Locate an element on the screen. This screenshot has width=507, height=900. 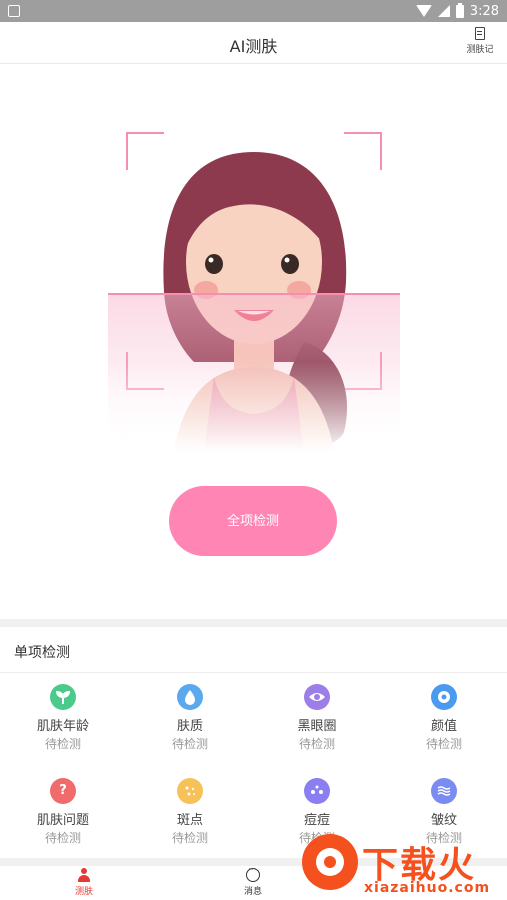
detect-item-skin-type: 肤质 待检测 is located at coordinates (190, 718).